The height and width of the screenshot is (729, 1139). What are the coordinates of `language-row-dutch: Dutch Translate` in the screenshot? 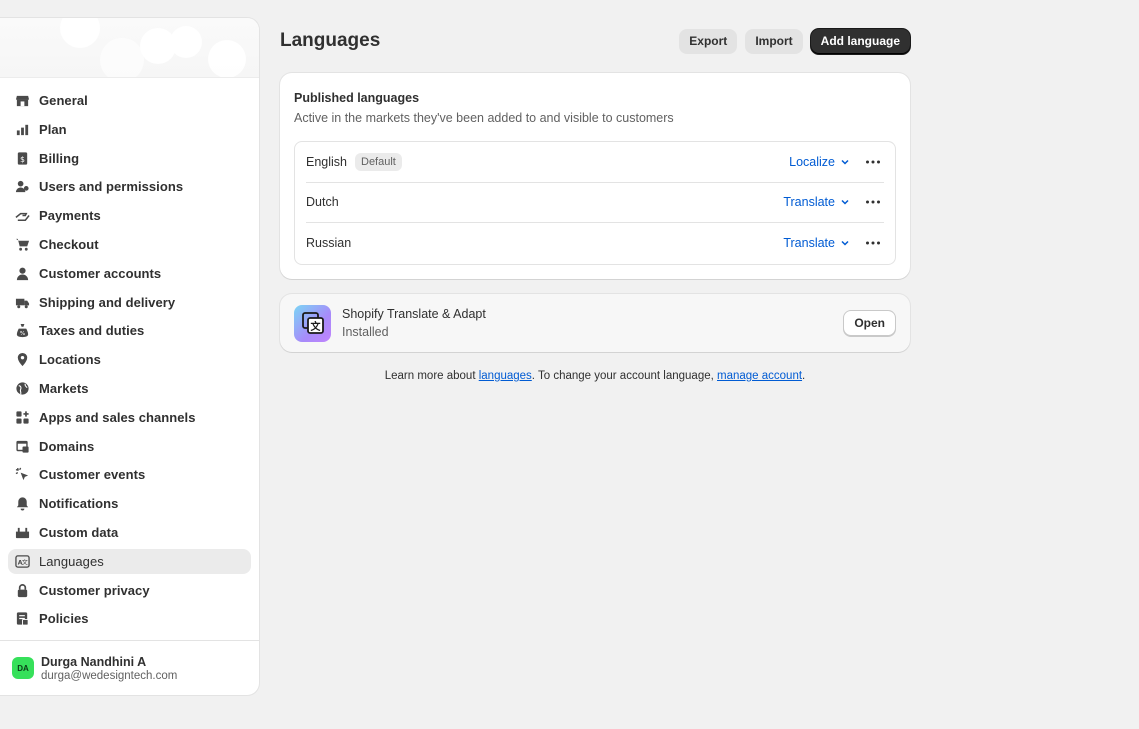 It's located at (595, 203).